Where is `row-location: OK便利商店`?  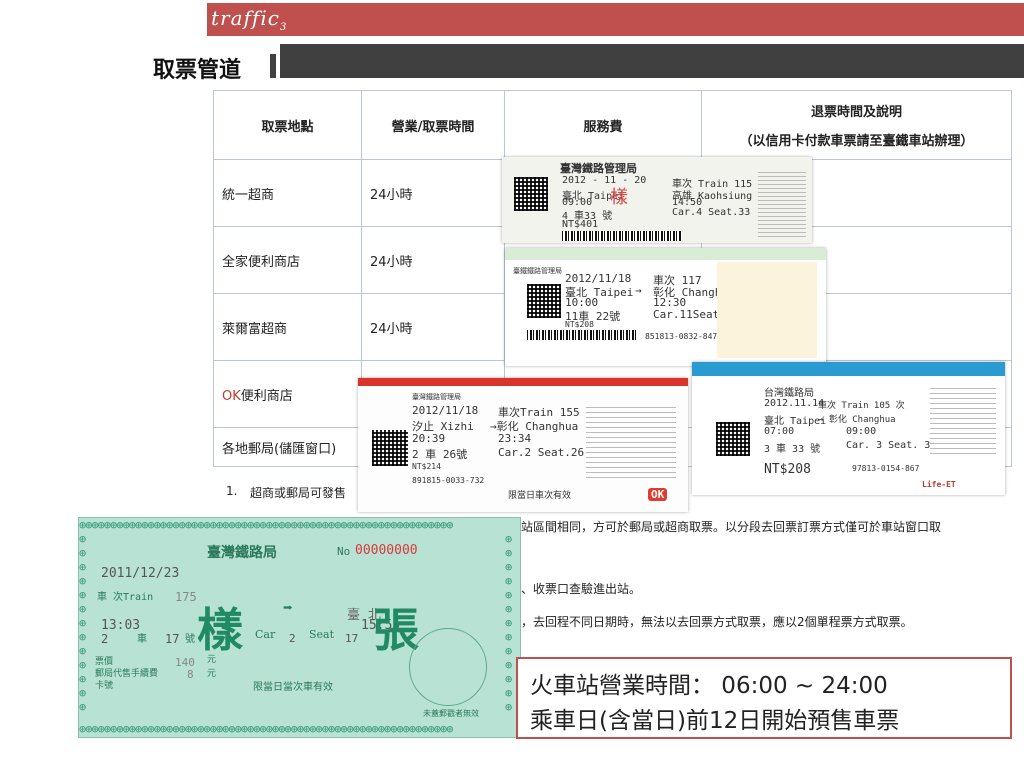
row-location: OK便利商店 is located at coordinates (287, 394).